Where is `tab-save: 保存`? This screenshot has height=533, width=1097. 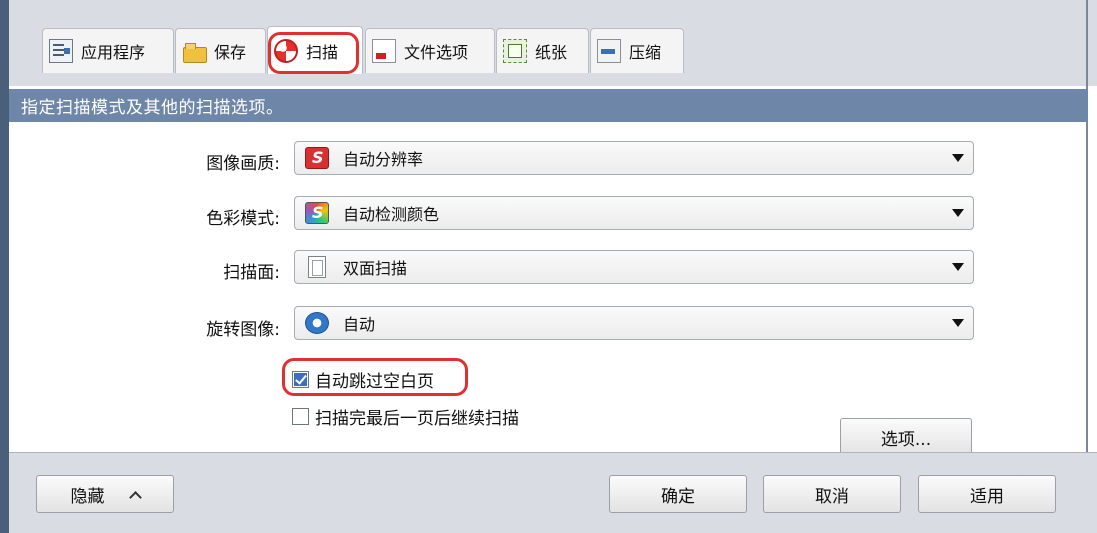 tab-save: 保存 is located at coordinates (220, 50).